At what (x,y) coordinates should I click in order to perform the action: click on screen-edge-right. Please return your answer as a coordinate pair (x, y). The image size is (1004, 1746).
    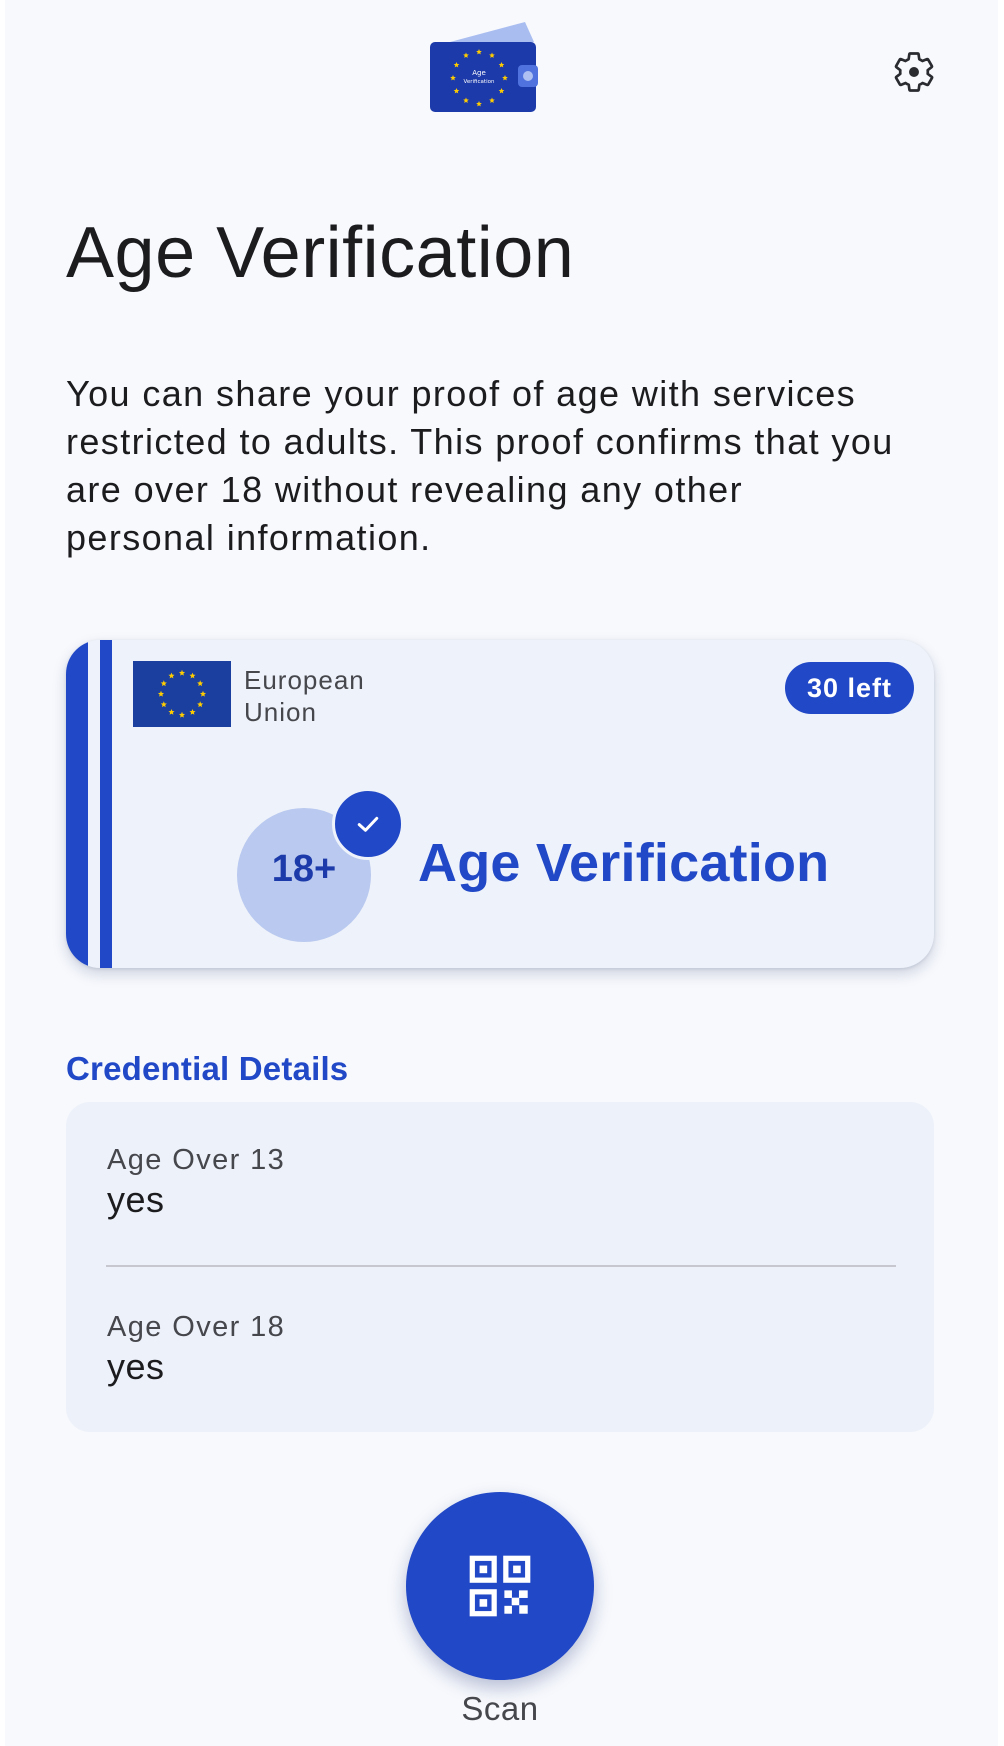
    Looking at the image, I should click on (1001, 873).